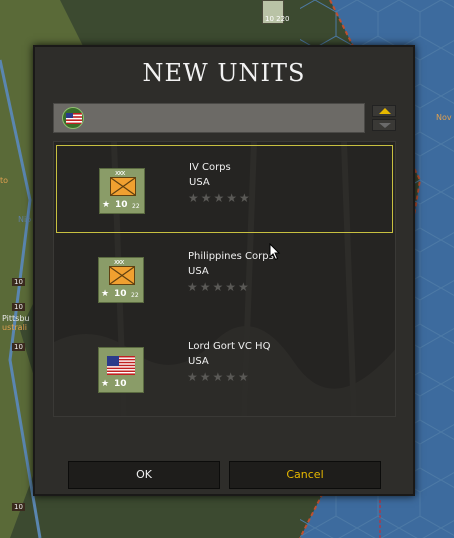 The height and width of the screenshot is (538, 454). Describe the element at coordinates (209, 118) in the screenshot. I see `nation-filter-bar` at that location.